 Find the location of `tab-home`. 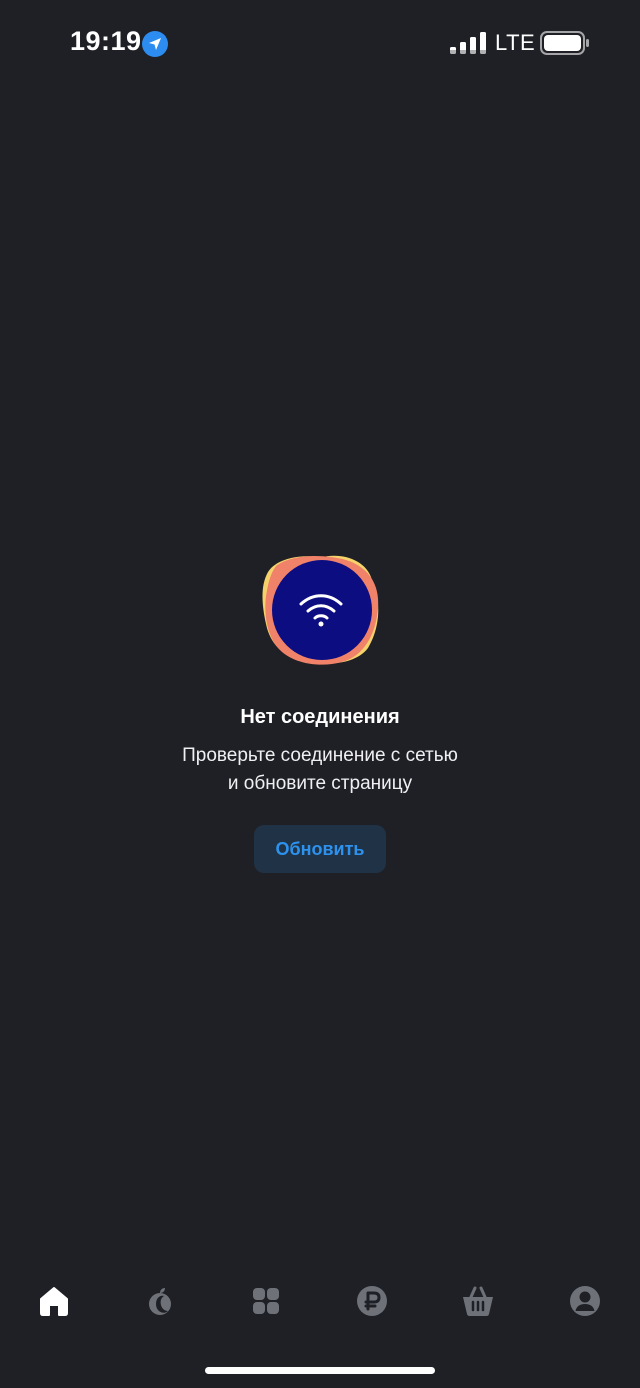

tab-home is located at coordinates (54, 1301).